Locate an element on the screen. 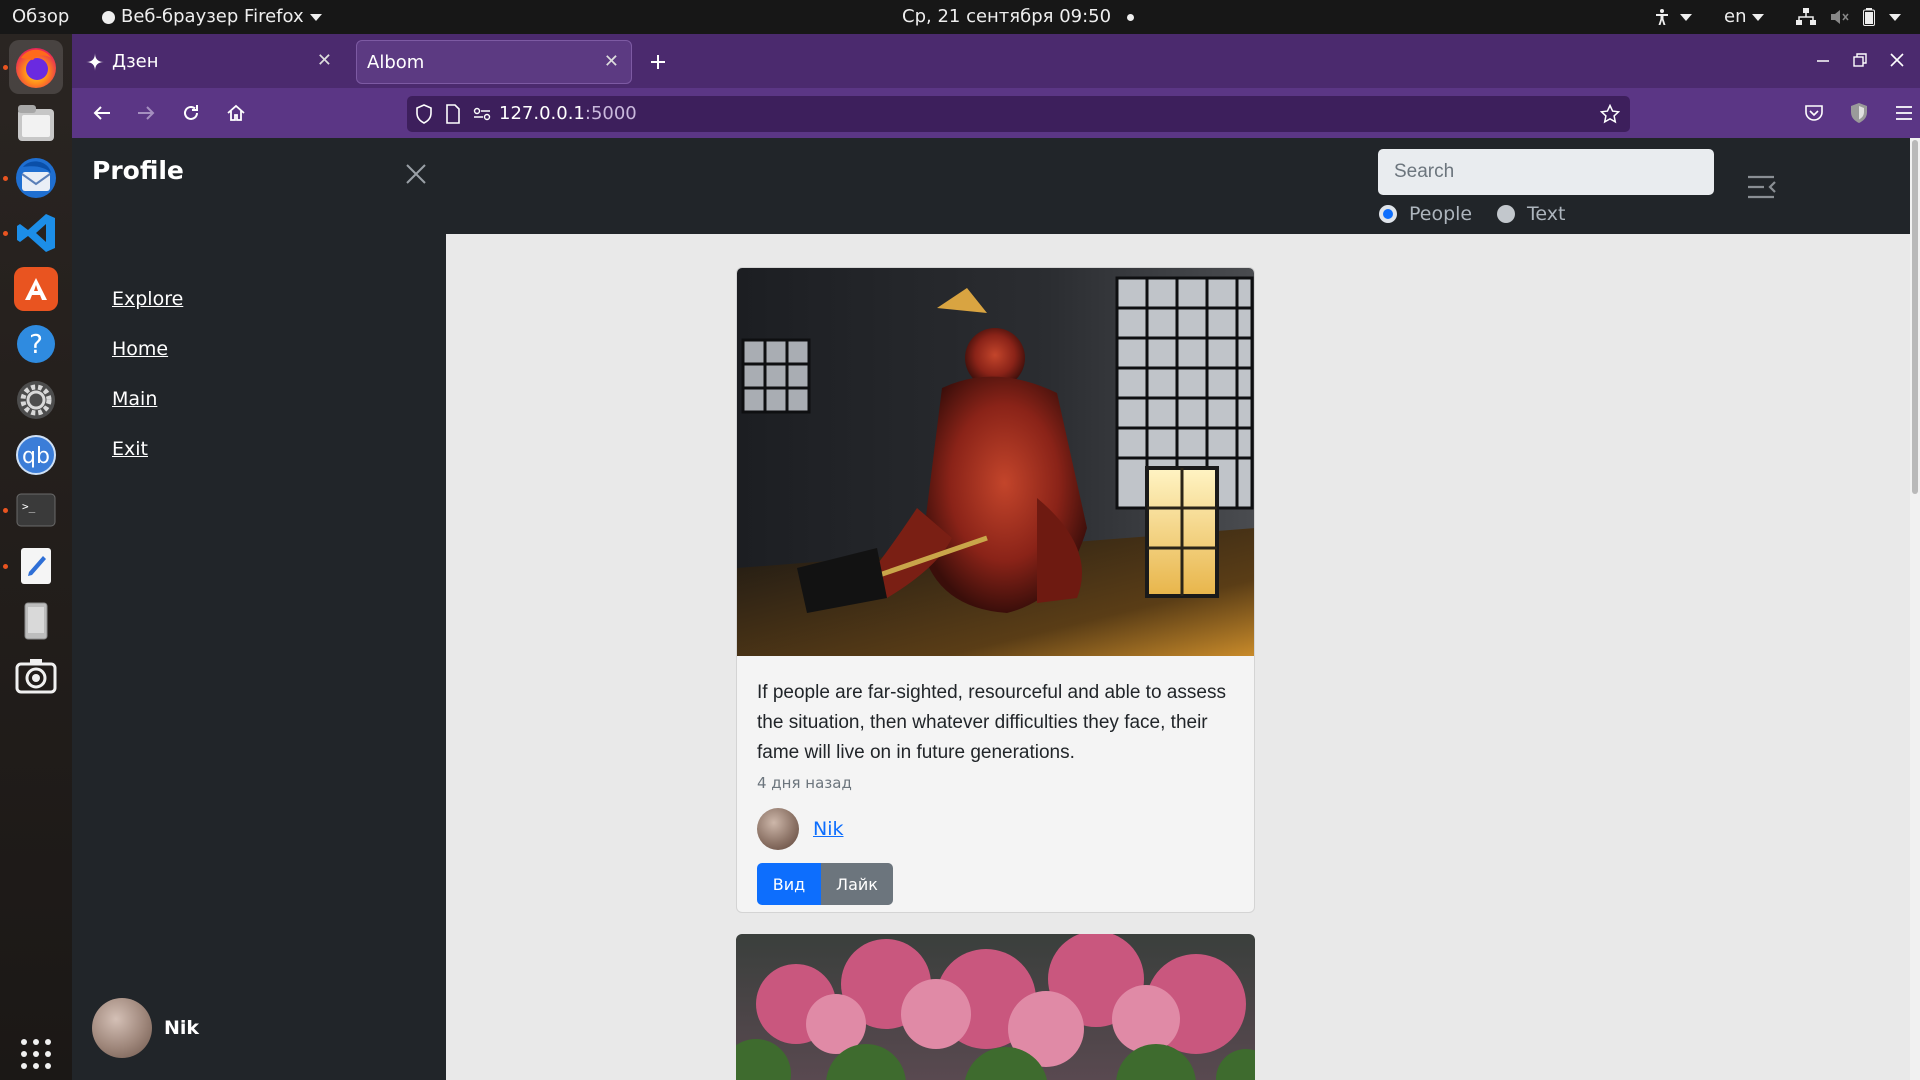 The image size is (1920, 1080). dock-vscode is located at coordinates (36, 233).